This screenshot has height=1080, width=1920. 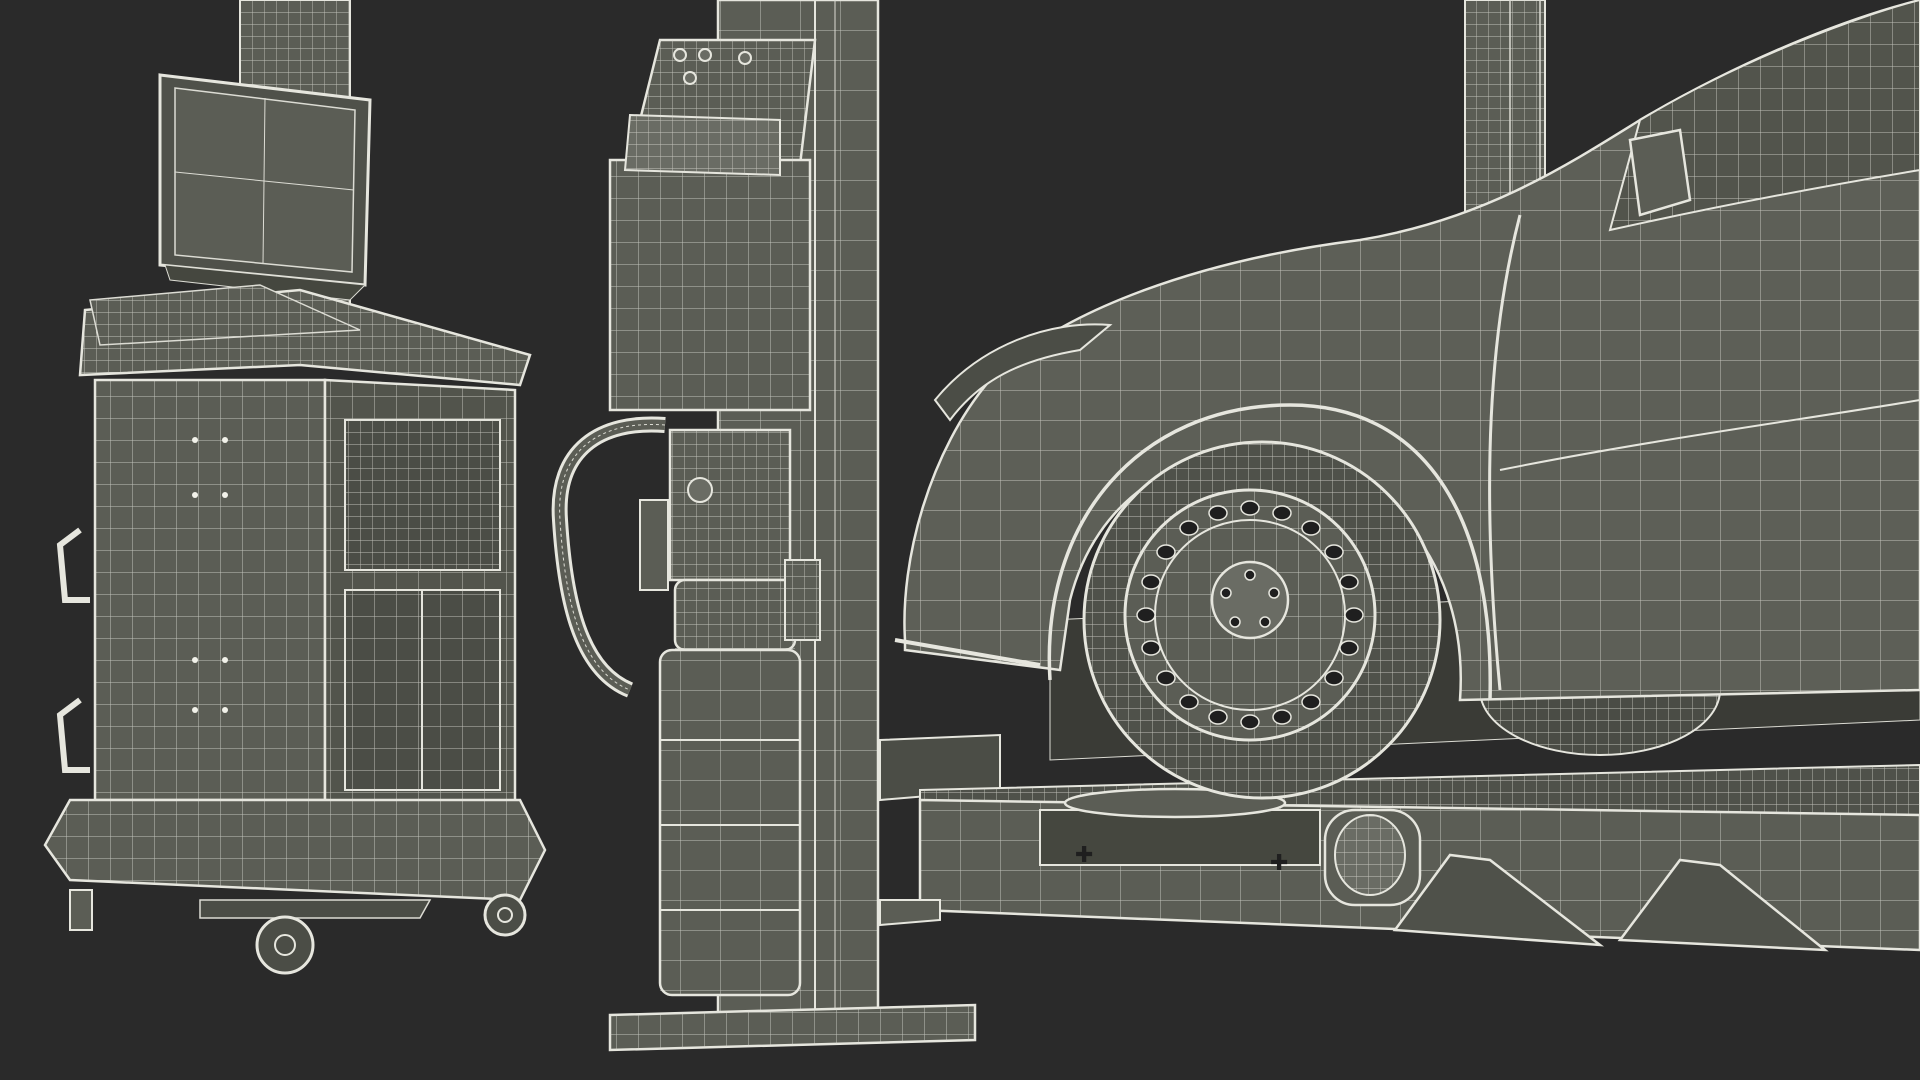 I want to click on front-wheel, so click(x=1262, y=620).